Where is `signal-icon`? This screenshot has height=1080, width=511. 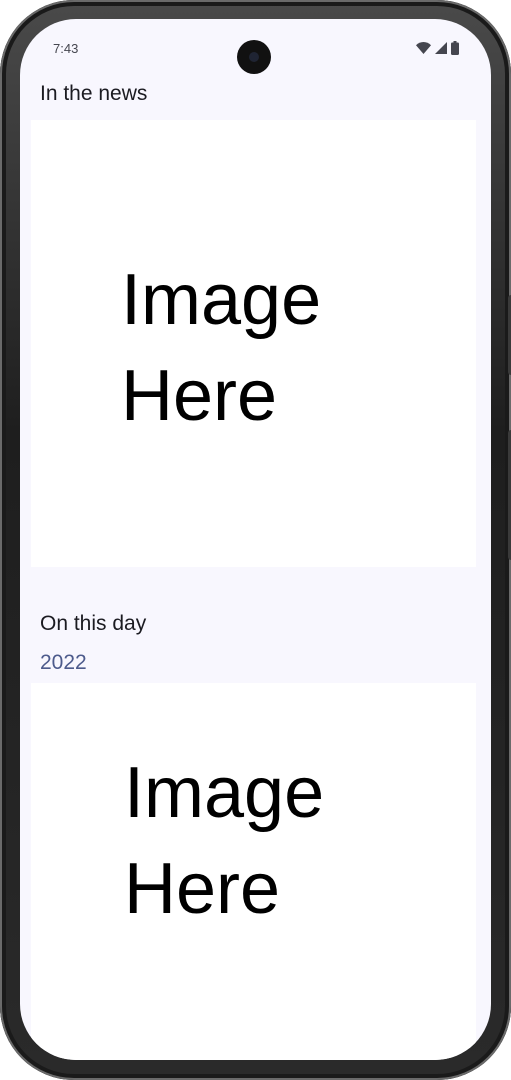
signal-icon is located at coordinates (441, 48).